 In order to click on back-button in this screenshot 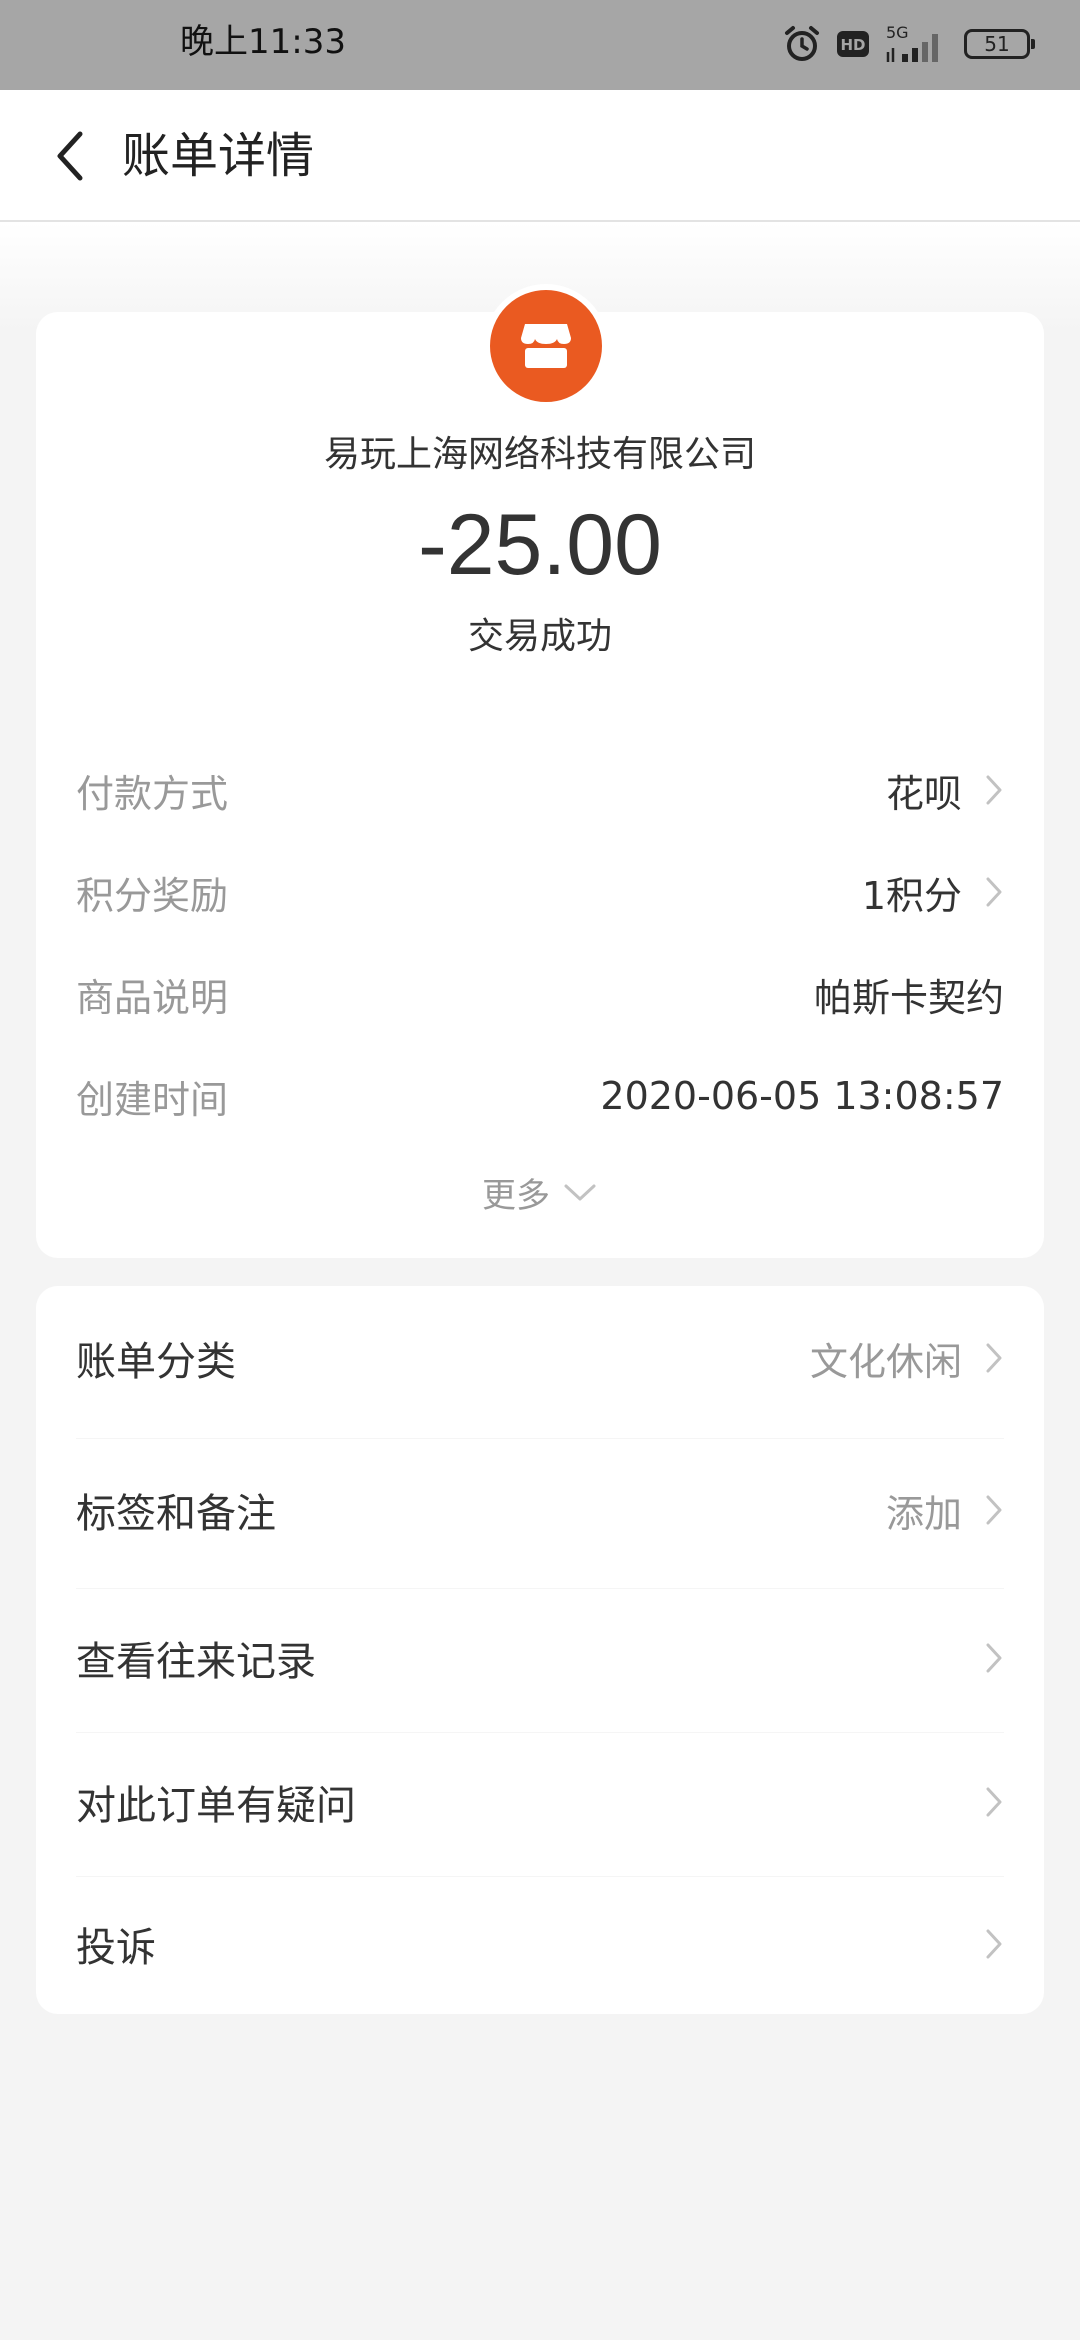, I will do `click(70, 156)`.